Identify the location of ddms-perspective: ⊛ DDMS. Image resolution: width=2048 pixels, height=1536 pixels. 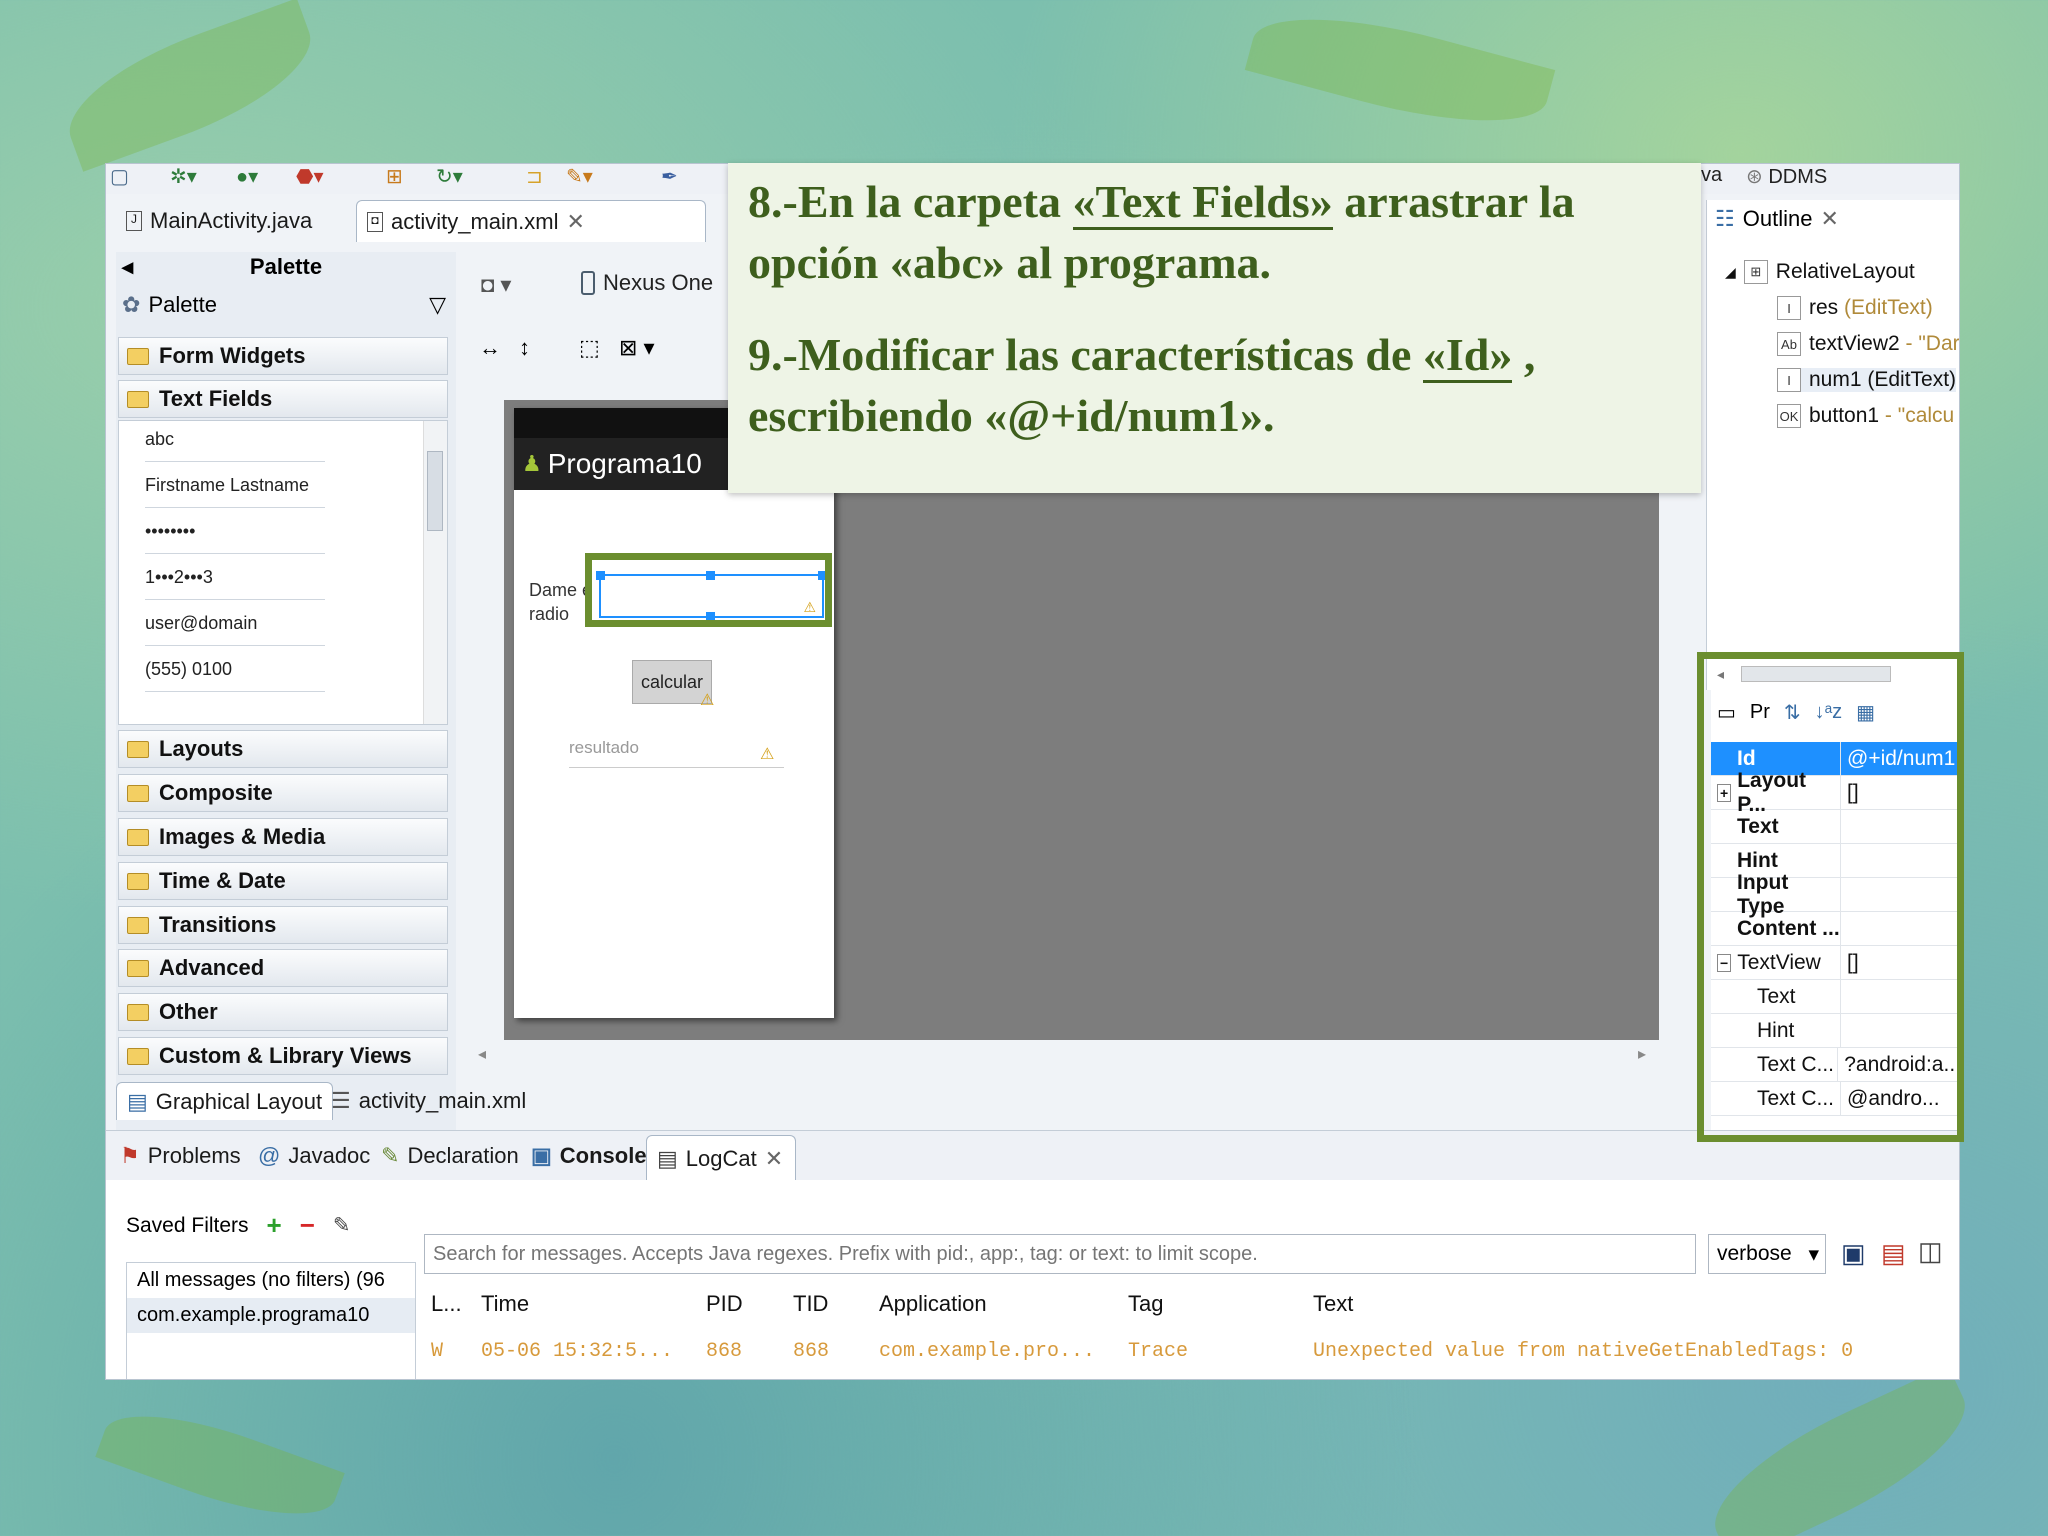
(1786, 176).